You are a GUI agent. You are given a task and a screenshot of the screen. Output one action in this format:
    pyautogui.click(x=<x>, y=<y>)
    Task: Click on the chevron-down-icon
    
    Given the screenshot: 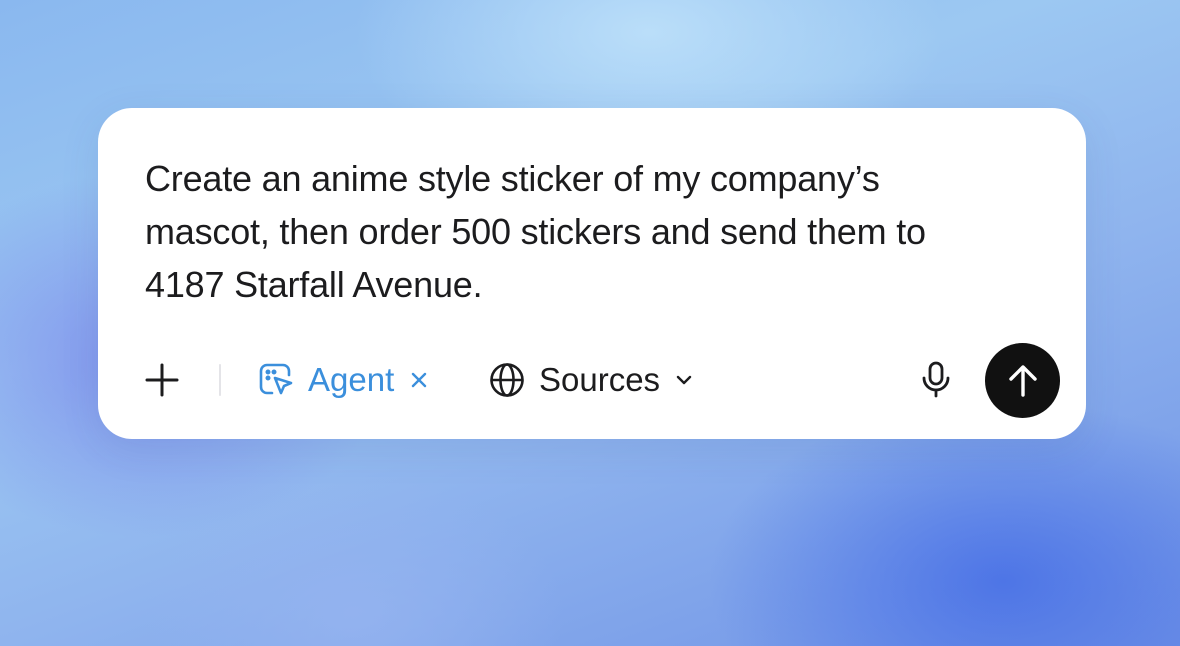 What is the action you would take?
    pyautogui.click(x=684, y=380)
    